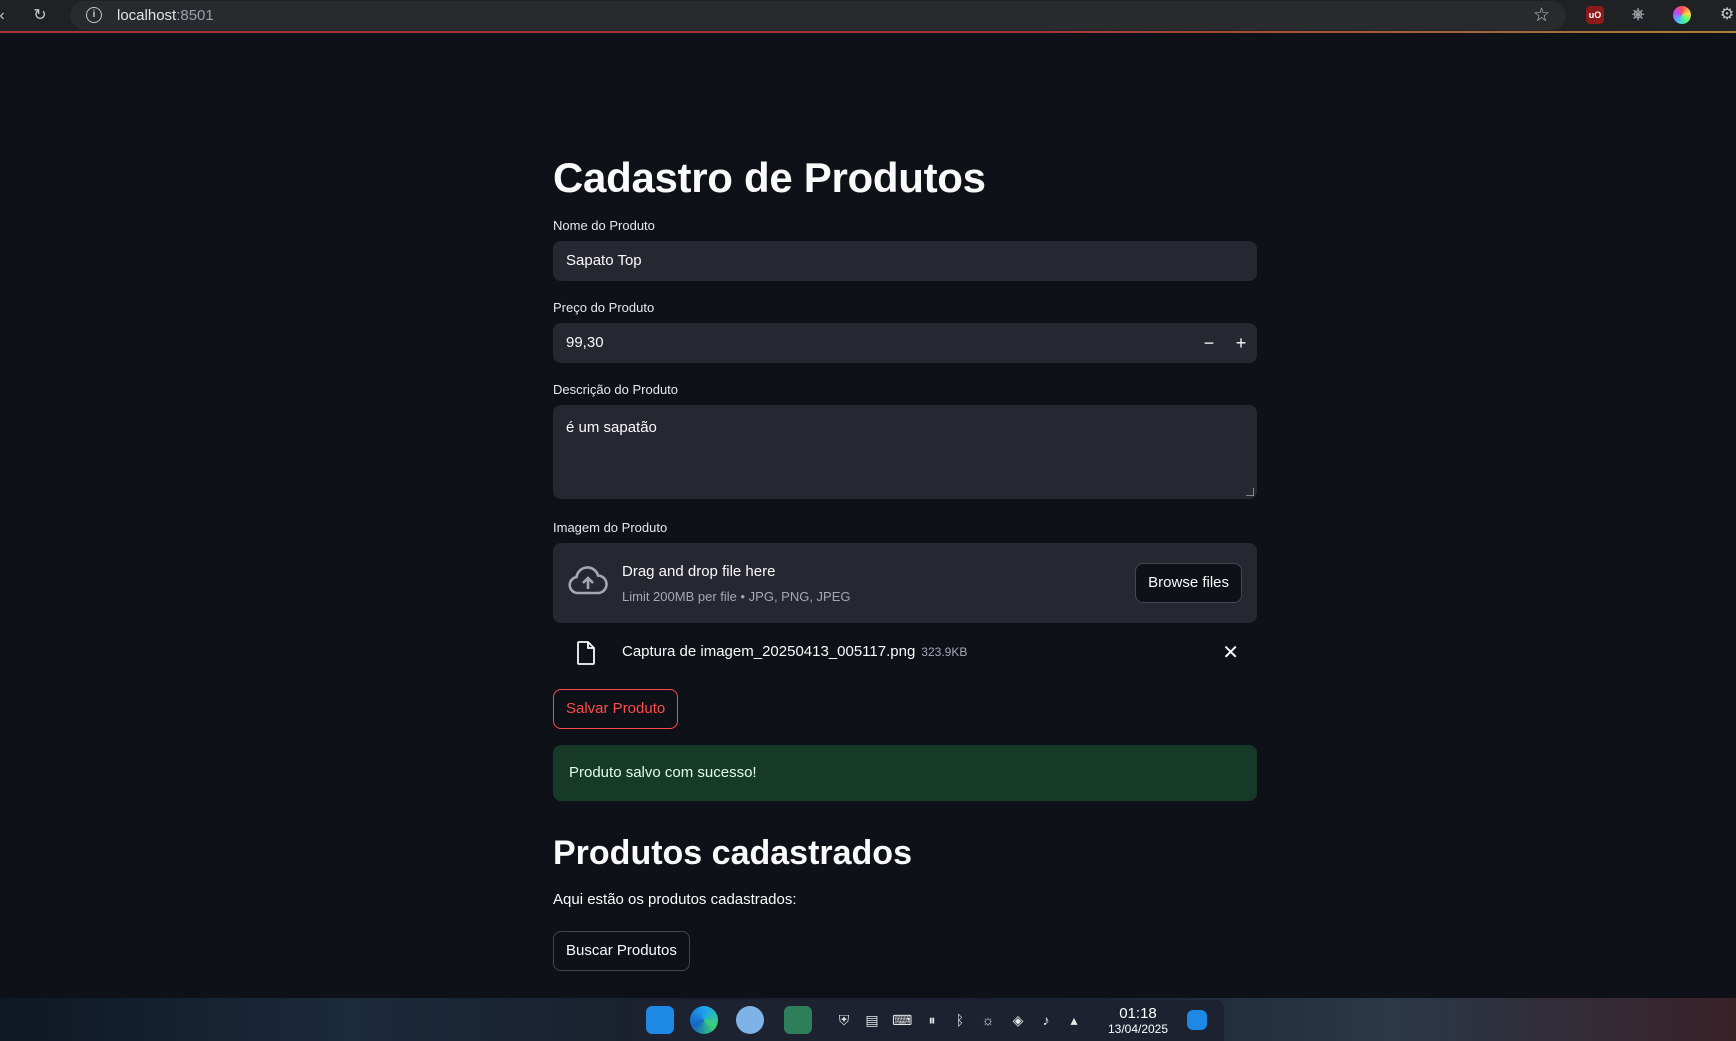  What do you see at coordinates (616, 389) in the screenshot?
I see `product-description-label: Descrição do Produto` at bounding box center [616, 389].